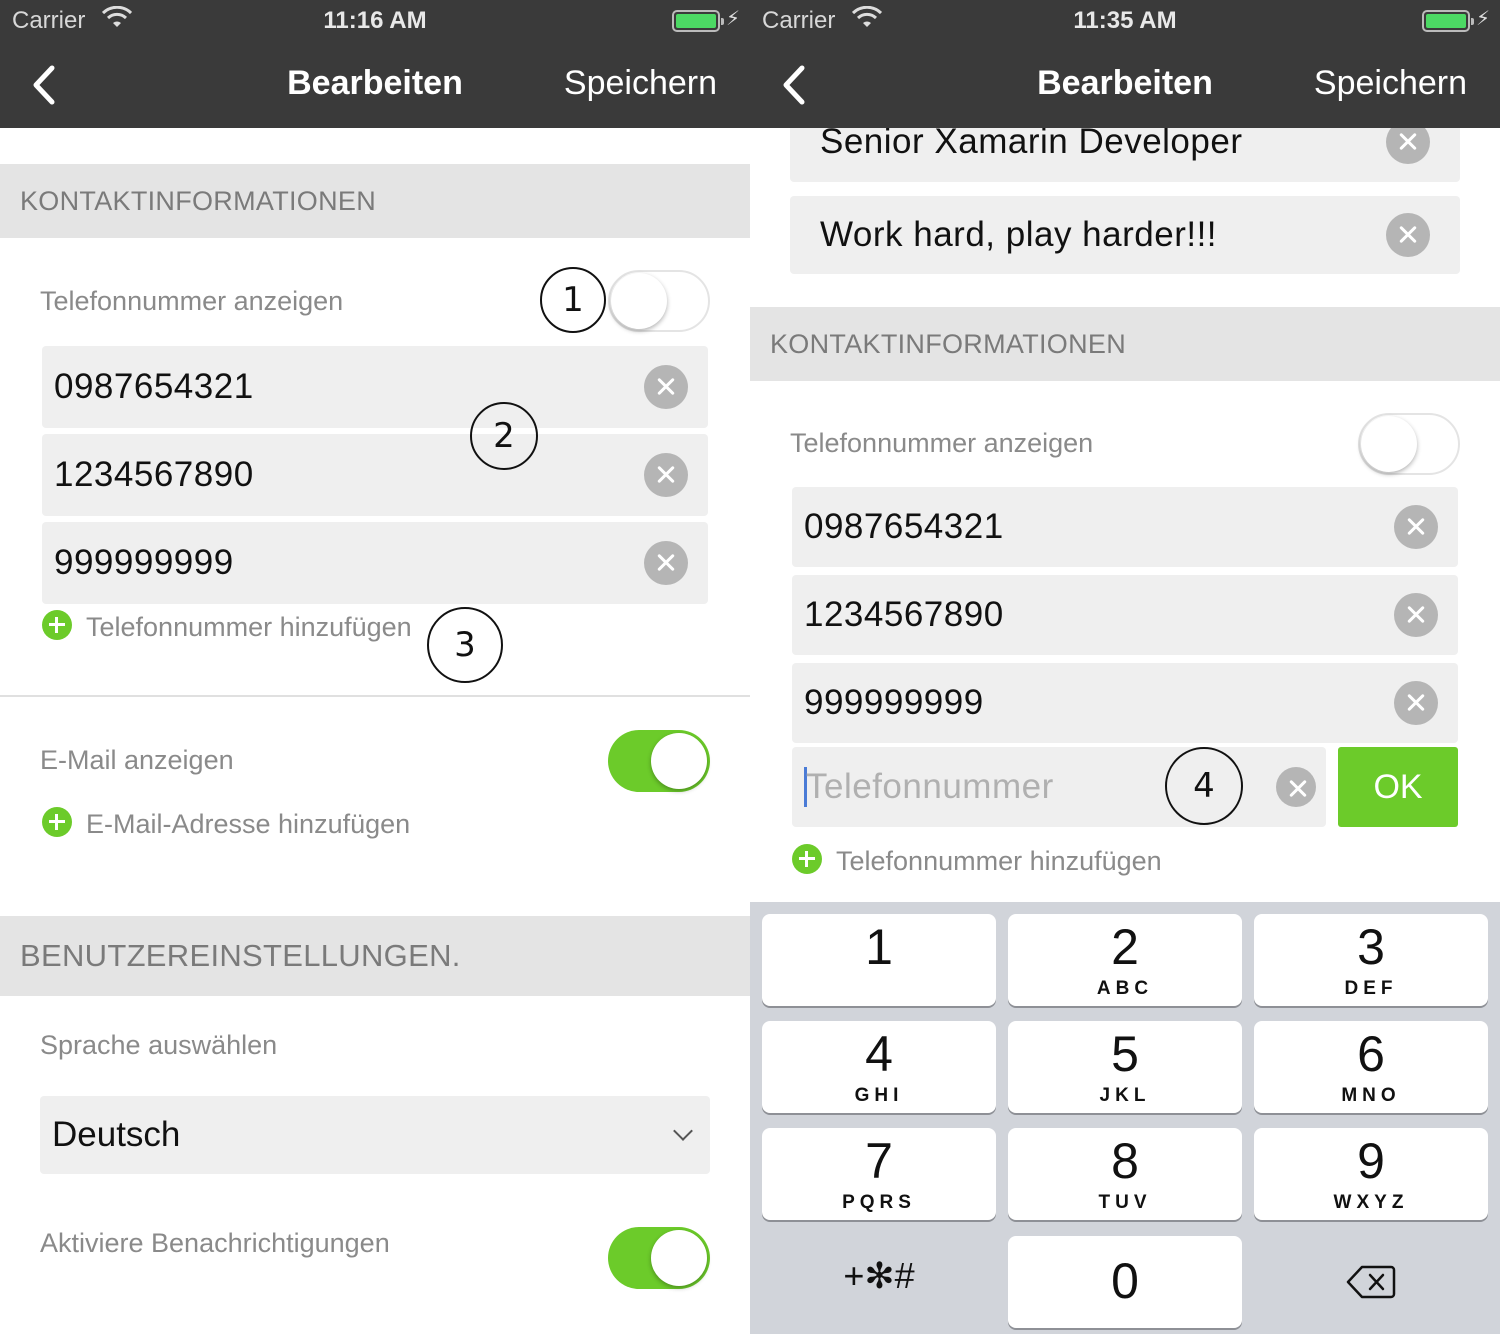  What do you see at coordinates (1019, 234) in the screenshot?
I see `motto-value: Work hard, play harder!!!` at bounding box center [1019, 234].